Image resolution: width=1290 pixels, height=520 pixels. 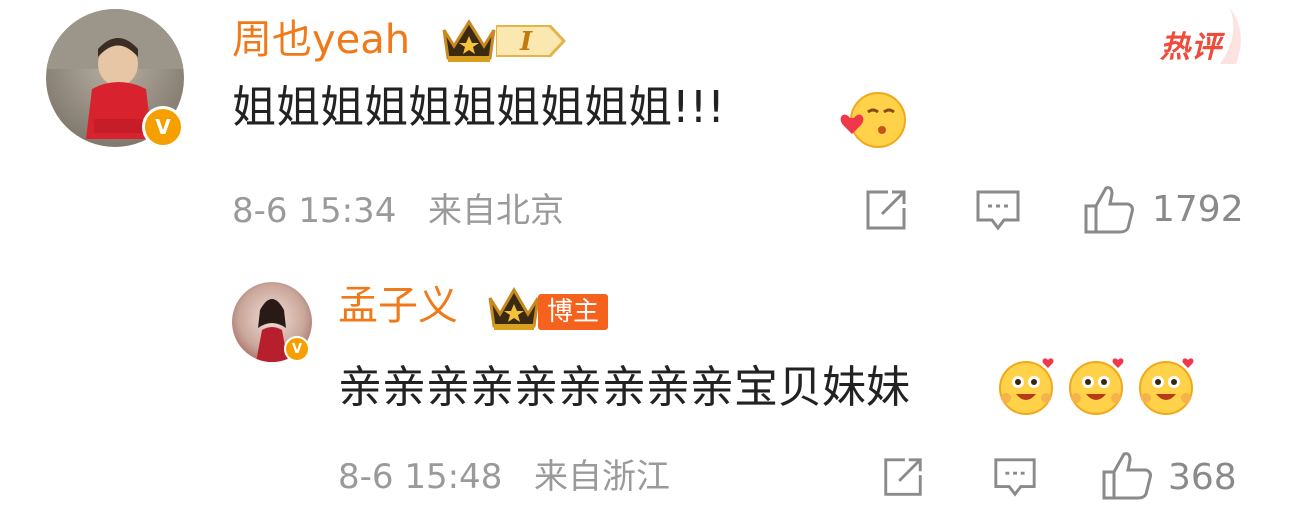 What do you see at coordinates (903, 477) in the screenshot?
I see `reply-share-icon` at bounding box center [903, 477].